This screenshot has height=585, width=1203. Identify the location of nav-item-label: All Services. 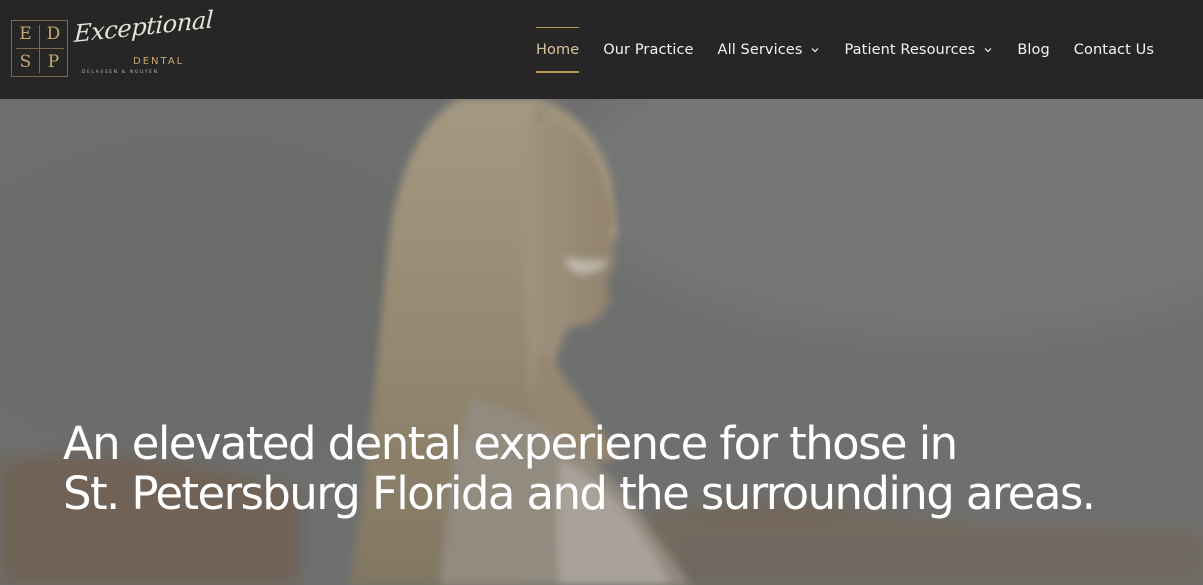
(760, 49).